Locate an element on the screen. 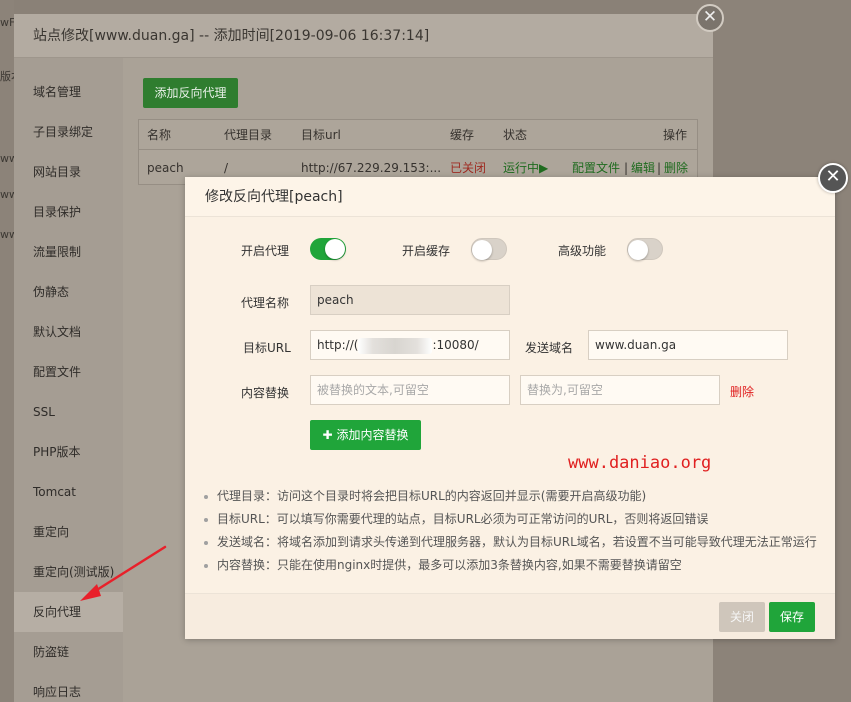 The height and width of the screenshot is (702, 851). advanced-label: 高级功能 is located at coordinates (582, 251).